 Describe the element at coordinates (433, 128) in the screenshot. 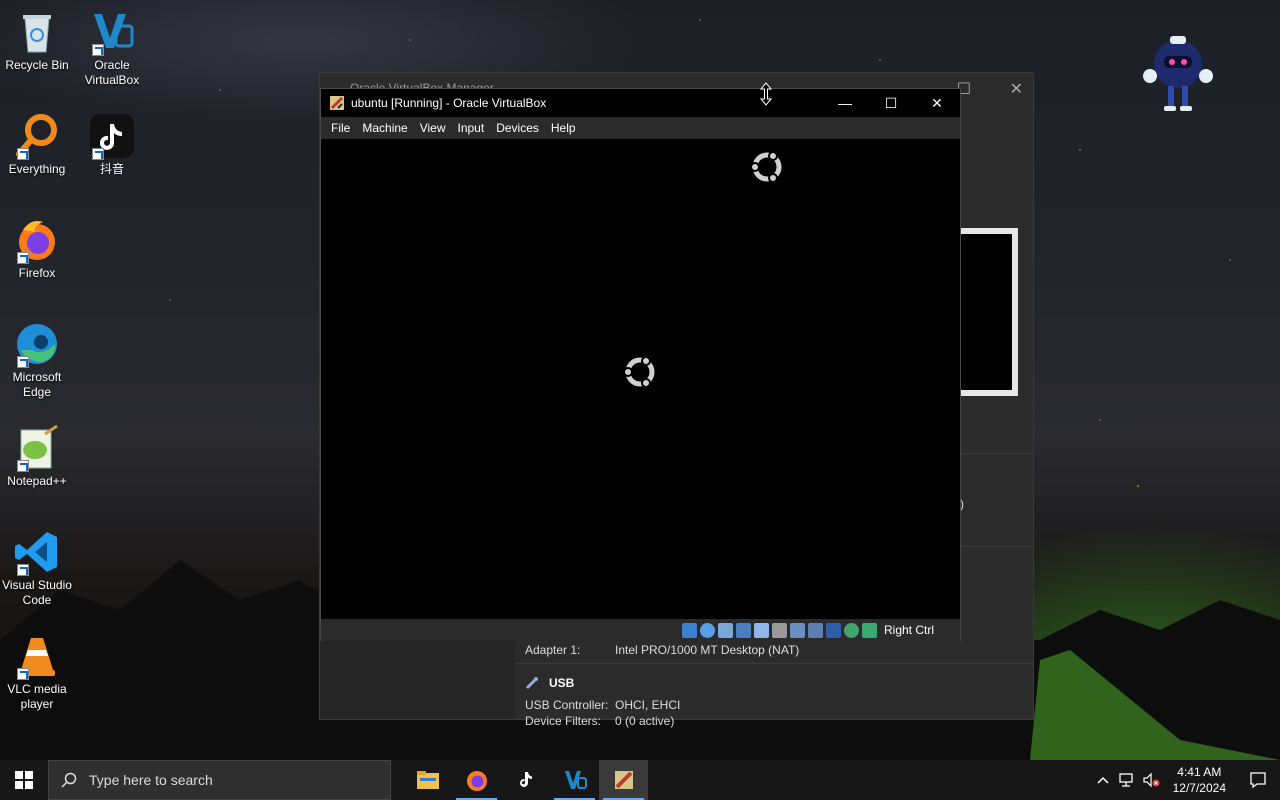

I see `menu-view: View` at that location.